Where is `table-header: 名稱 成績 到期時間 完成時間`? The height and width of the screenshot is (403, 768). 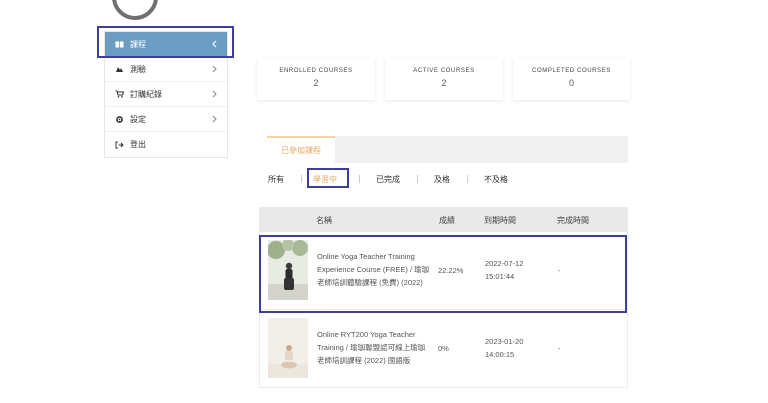 table-header: 名稱 成績 到期時間 完成時間 is located at coordinates (443, 219).